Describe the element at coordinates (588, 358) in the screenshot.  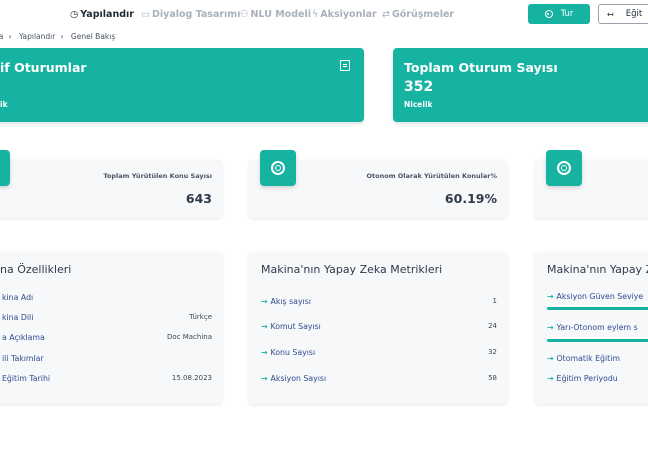
I see `setting-key: Otomatik Eğitim` at that location.